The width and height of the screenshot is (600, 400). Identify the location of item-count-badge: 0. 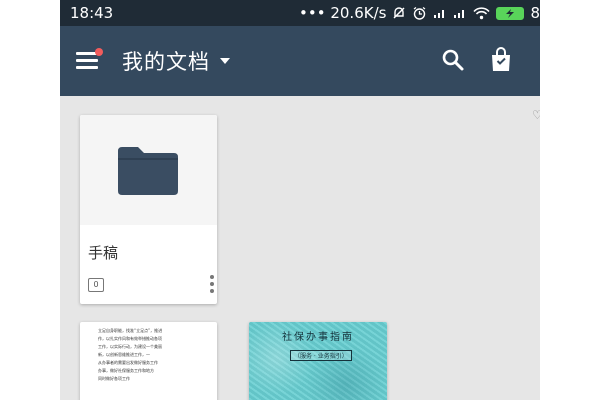
(96, 285).